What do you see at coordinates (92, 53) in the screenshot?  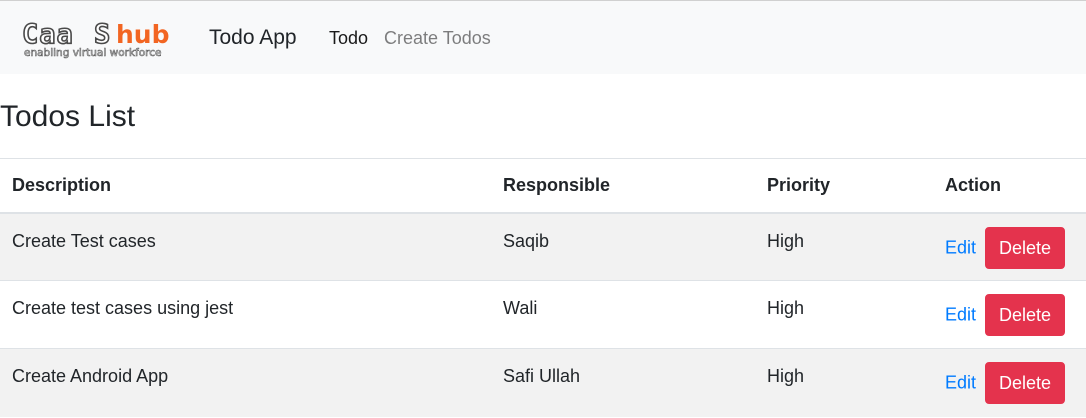 I see `svg-text: enabling virtual workforce` at bounding box center [92, 53].